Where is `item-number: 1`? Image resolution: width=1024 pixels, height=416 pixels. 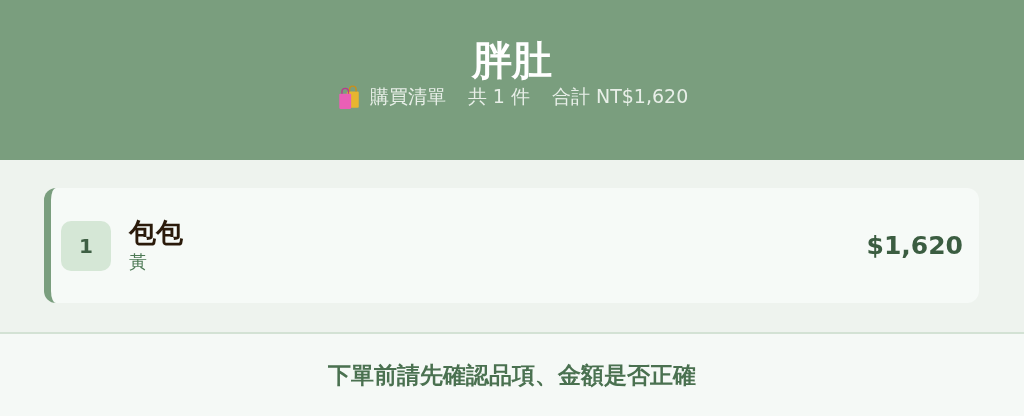
item-number: 1 is located at coordinates (86, 245).